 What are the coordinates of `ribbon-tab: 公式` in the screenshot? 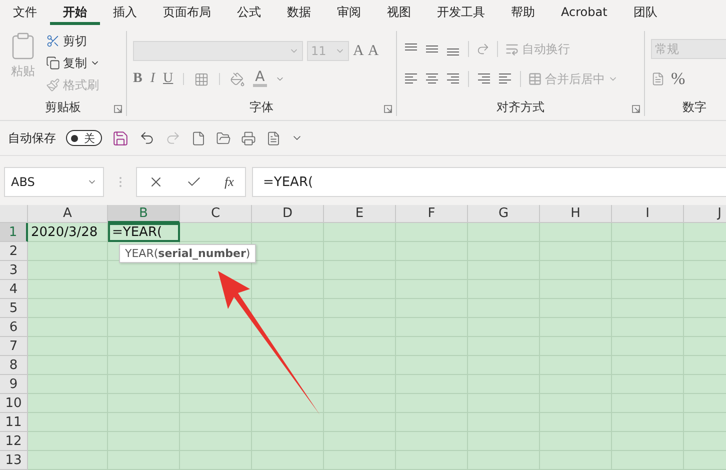 It's located at (249, 12).